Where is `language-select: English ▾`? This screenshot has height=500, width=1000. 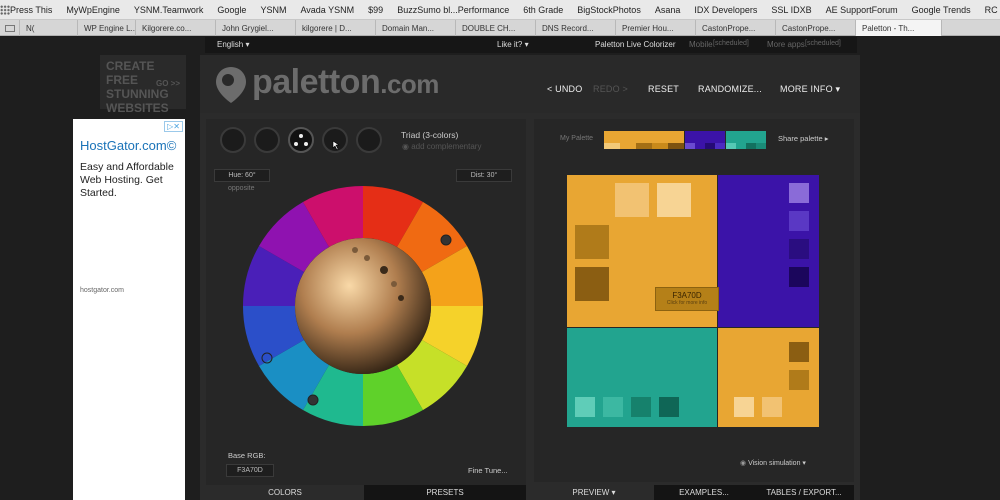 language-select: English ▾ is located at coordinates (233, 44).